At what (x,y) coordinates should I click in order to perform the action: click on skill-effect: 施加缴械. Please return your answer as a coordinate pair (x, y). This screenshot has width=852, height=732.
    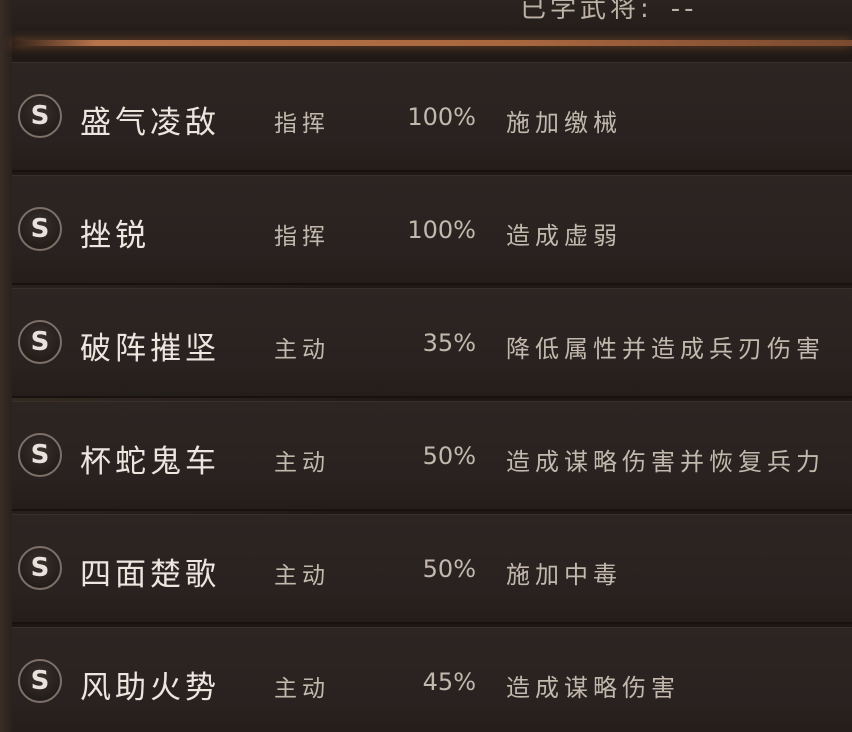
    Looking at the image, I should click on (564, 123).